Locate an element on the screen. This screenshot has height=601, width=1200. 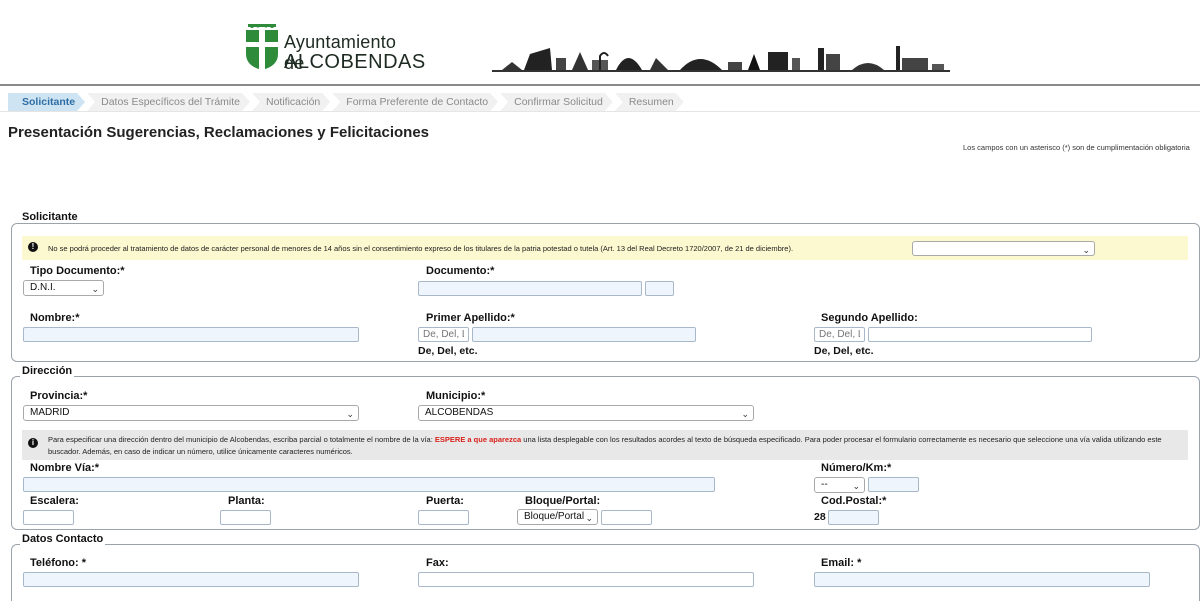
contacto-legend: Datos Contacto is located at coordinates (63, 539).